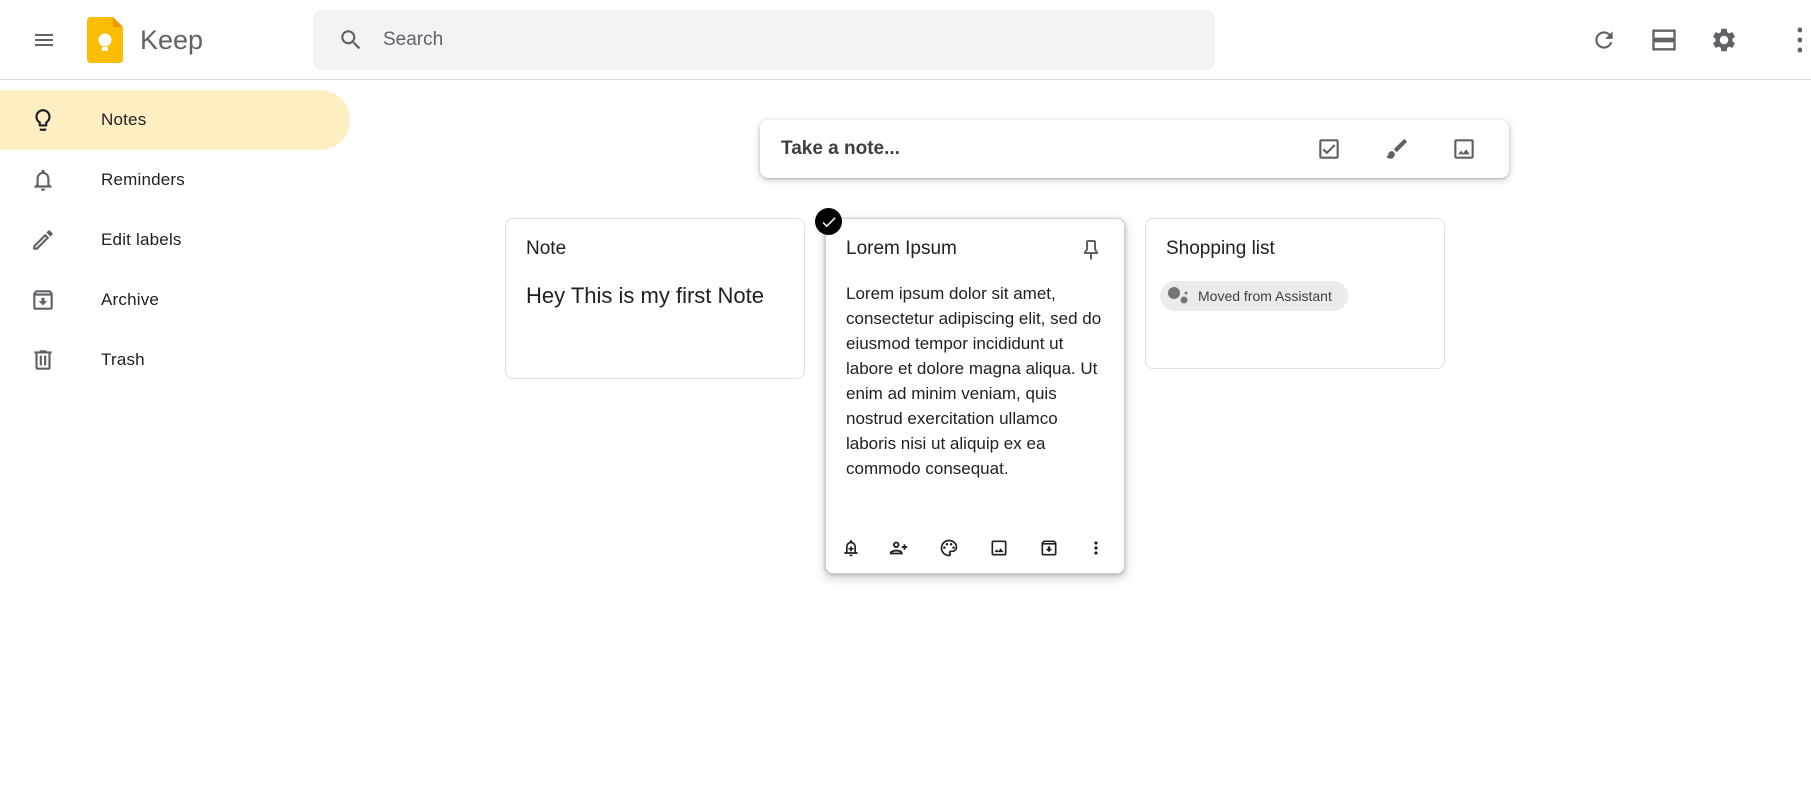  What do you see at coordinates (1265, 296) in the screenshot?
I see `chip-label: Moved from Assistant` at bounding box center [1265, 296].